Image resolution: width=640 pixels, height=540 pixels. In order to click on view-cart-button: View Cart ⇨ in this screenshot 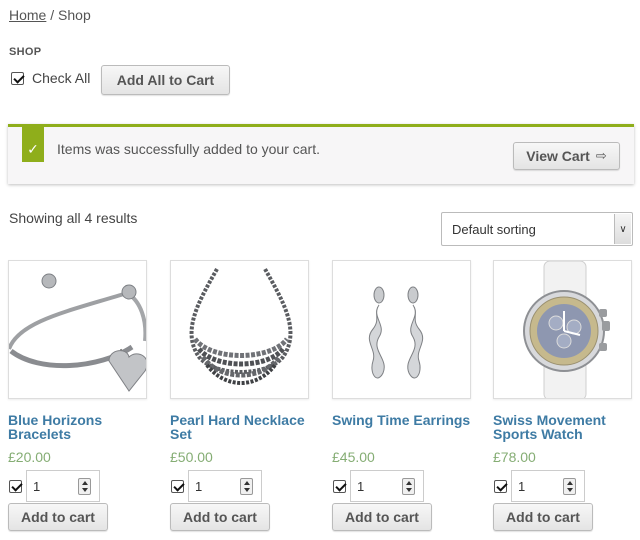, I will do `click(566, 156)`.